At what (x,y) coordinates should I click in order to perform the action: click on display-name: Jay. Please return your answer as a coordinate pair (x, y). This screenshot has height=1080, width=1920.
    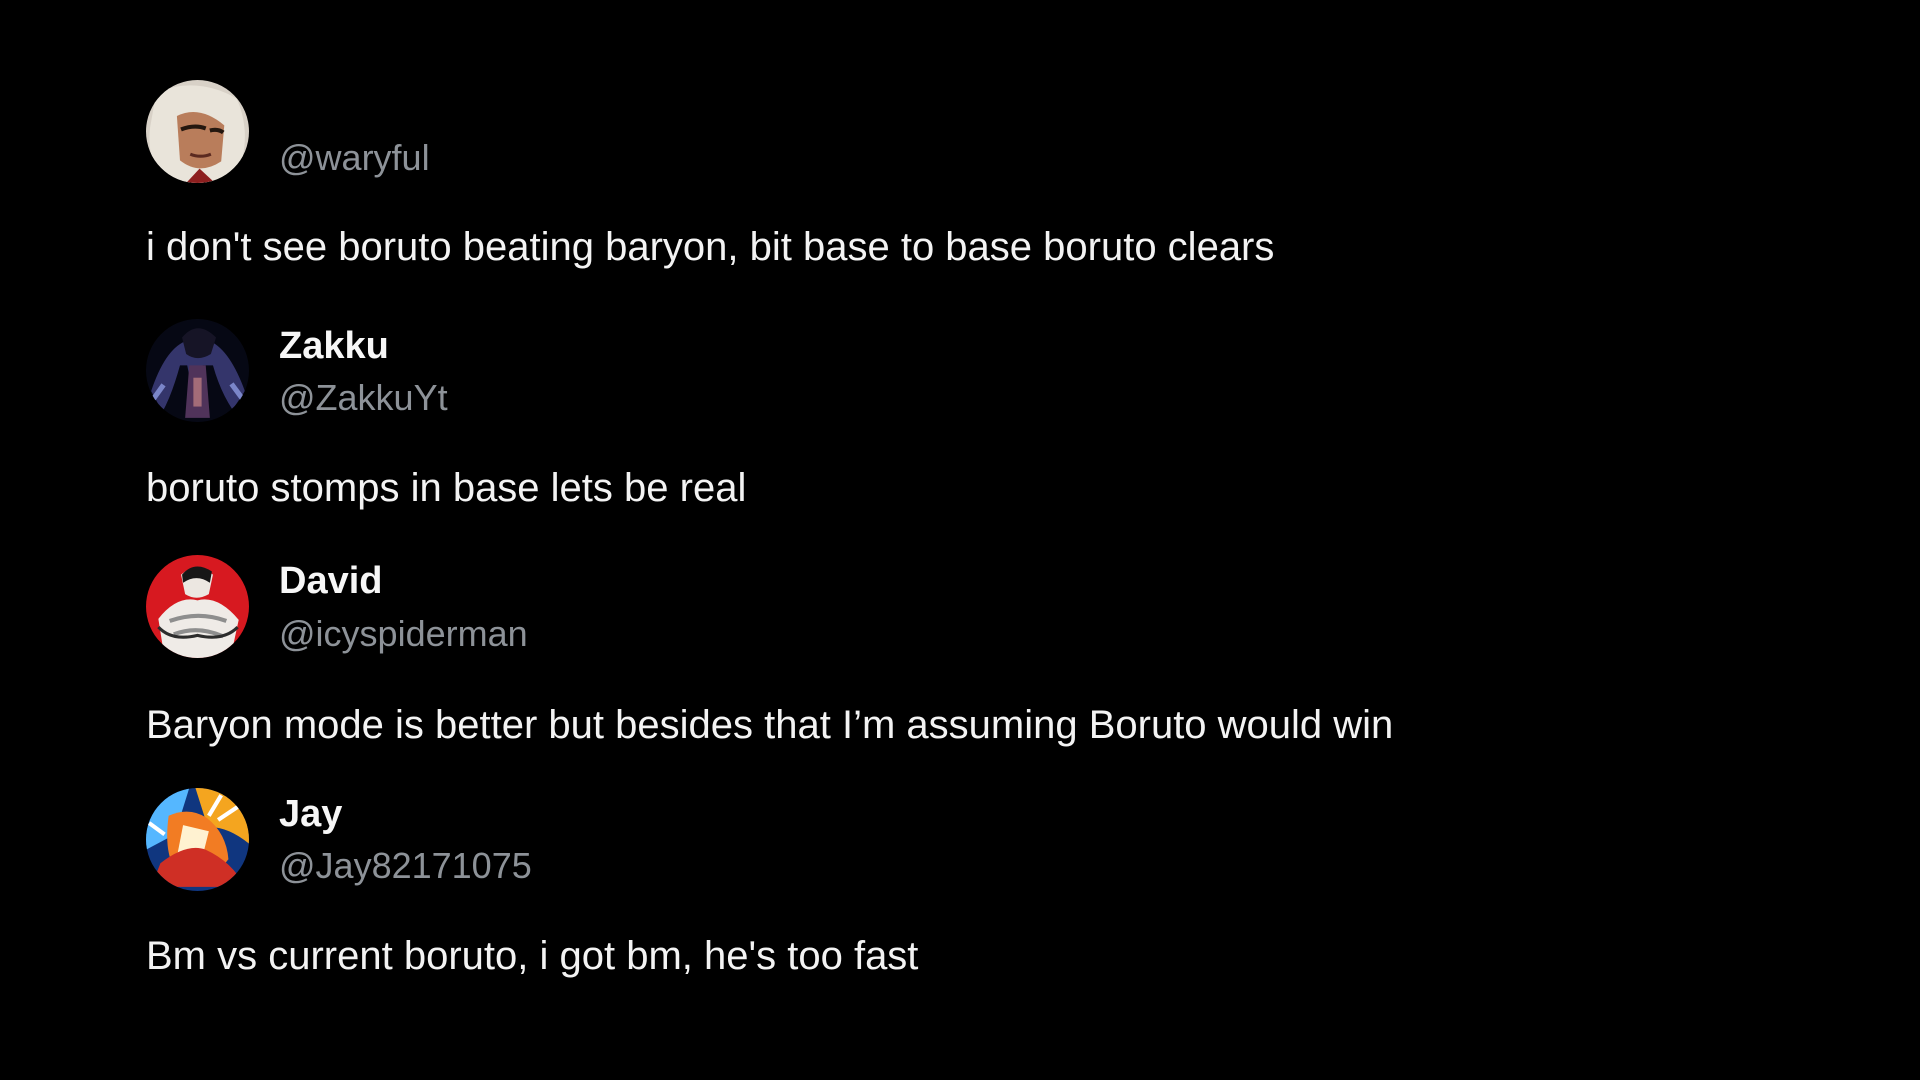
    Looking at the image, I should click on (311, 814).